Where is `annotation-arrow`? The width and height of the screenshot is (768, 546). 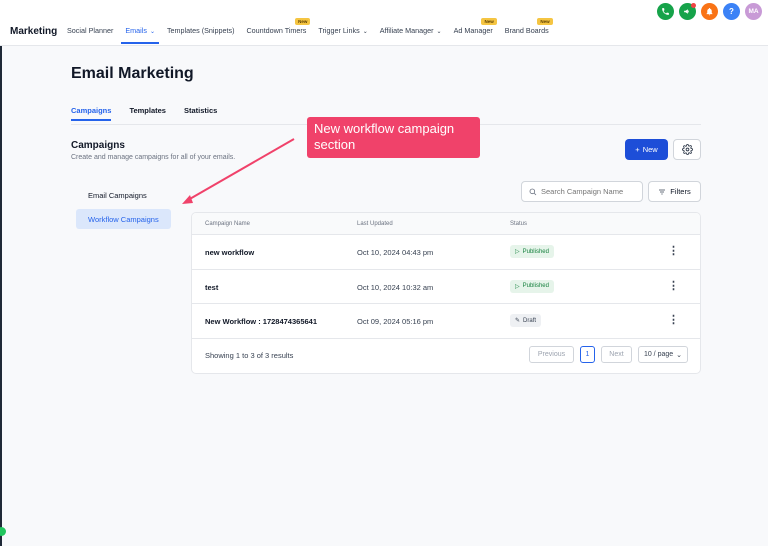
annotation-arrow is located at coordinates (238, 171).